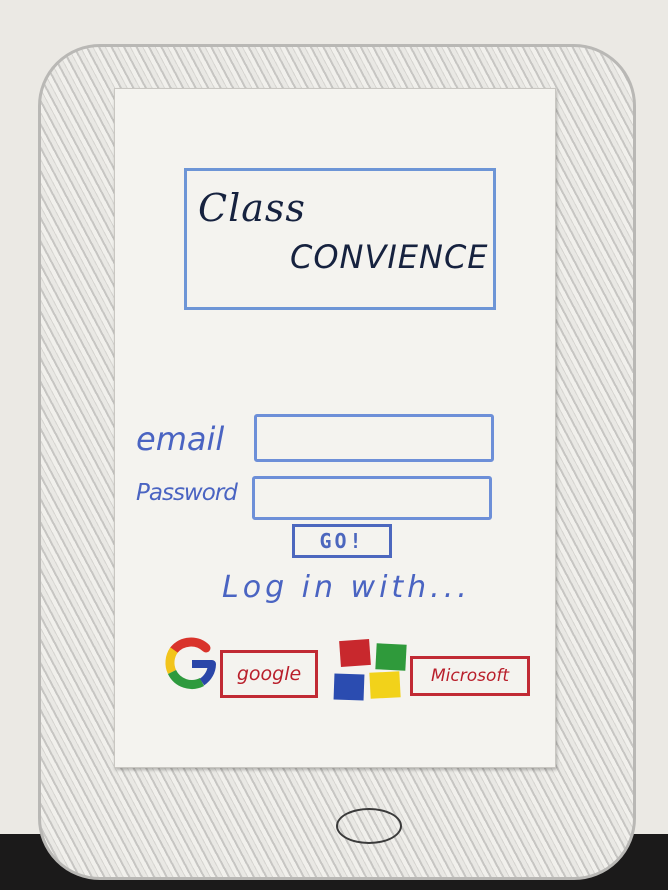 The height and width of the screenshot is (890, 668). What do you see at coordinates (470, 676) in the screenshot?
I see `microsoft-login-button: Microsoft` at bounding box center [470, 676].